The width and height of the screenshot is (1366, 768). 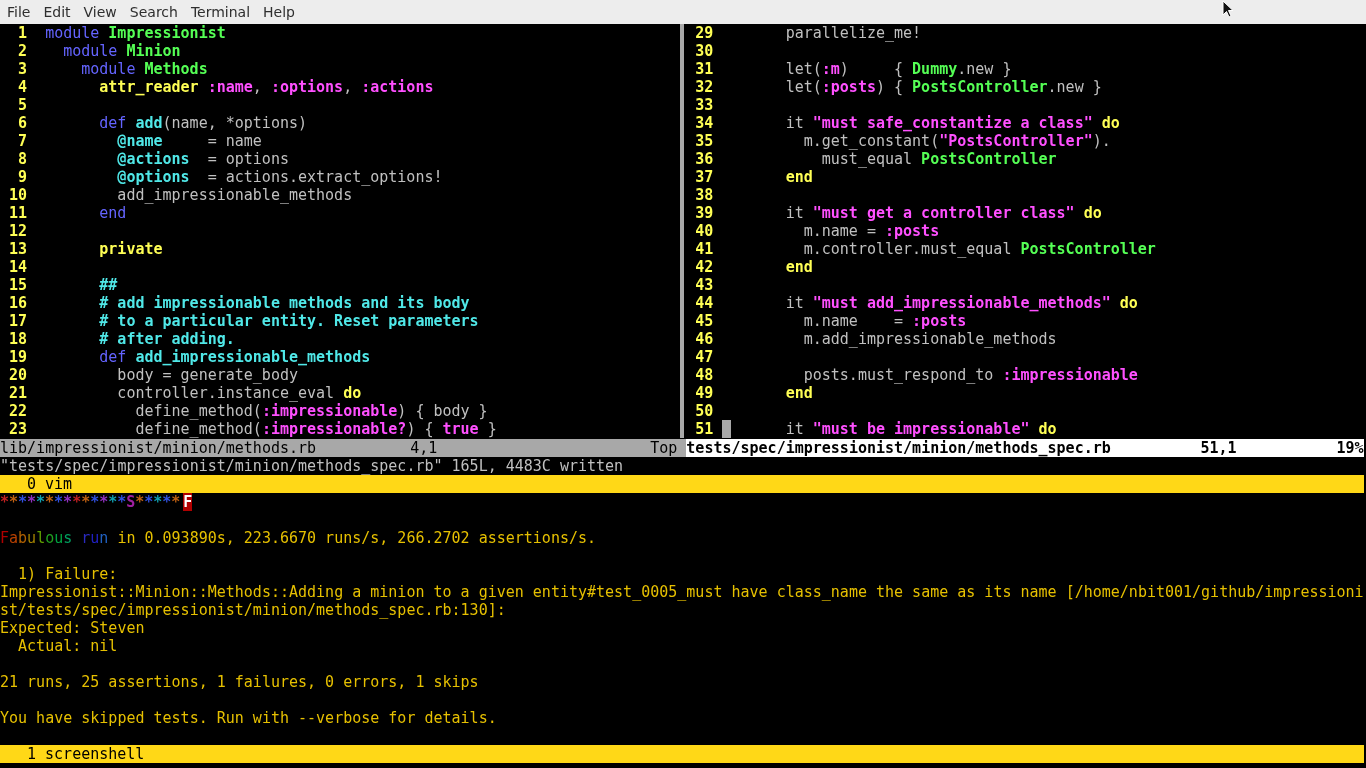 What do you see at coordinates (704, 375) in the screenshot?
I see `line-number: 48` at bounding box center [704, 375].